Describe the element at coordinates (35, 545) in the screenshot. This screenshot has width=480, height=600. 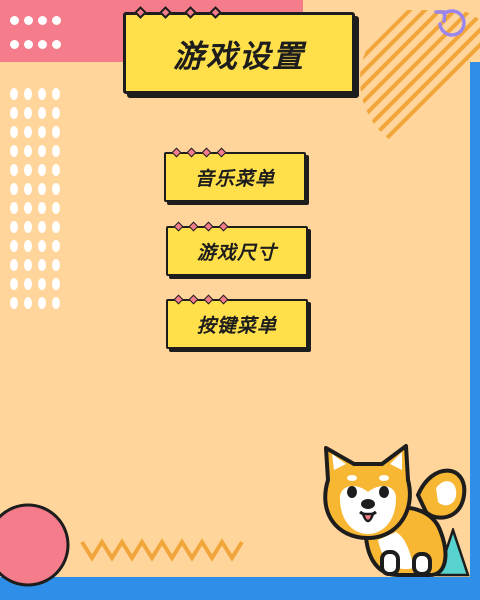
I see `pink-circle-decoration` at that location.